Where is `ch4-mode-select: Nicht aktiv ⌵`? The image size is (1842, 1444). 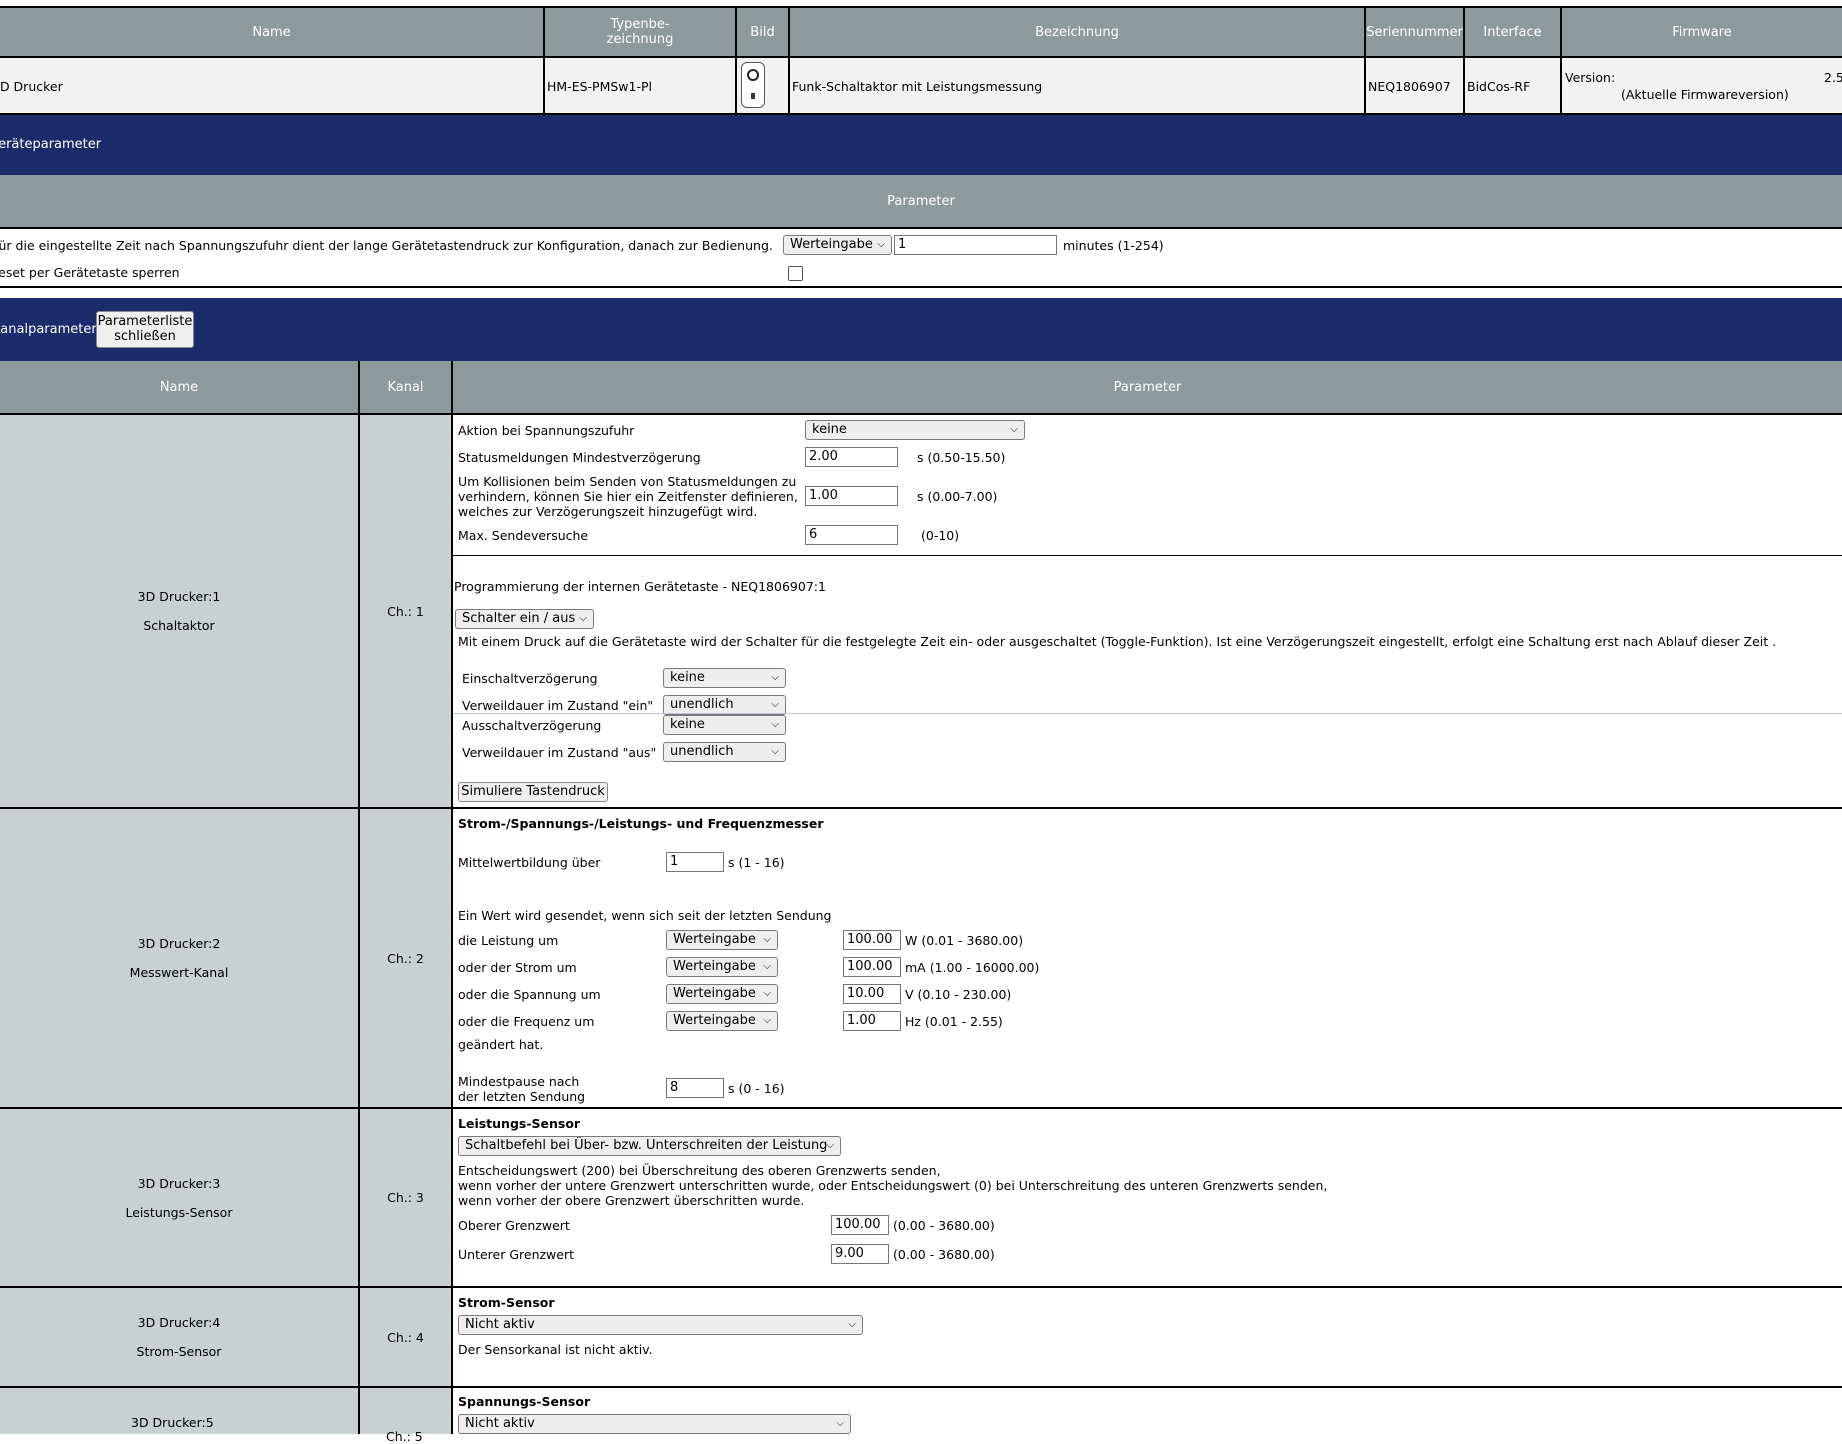 ch4-mode-select: Nicht aktiv ⌵ is located at coordinates (660, 1325).